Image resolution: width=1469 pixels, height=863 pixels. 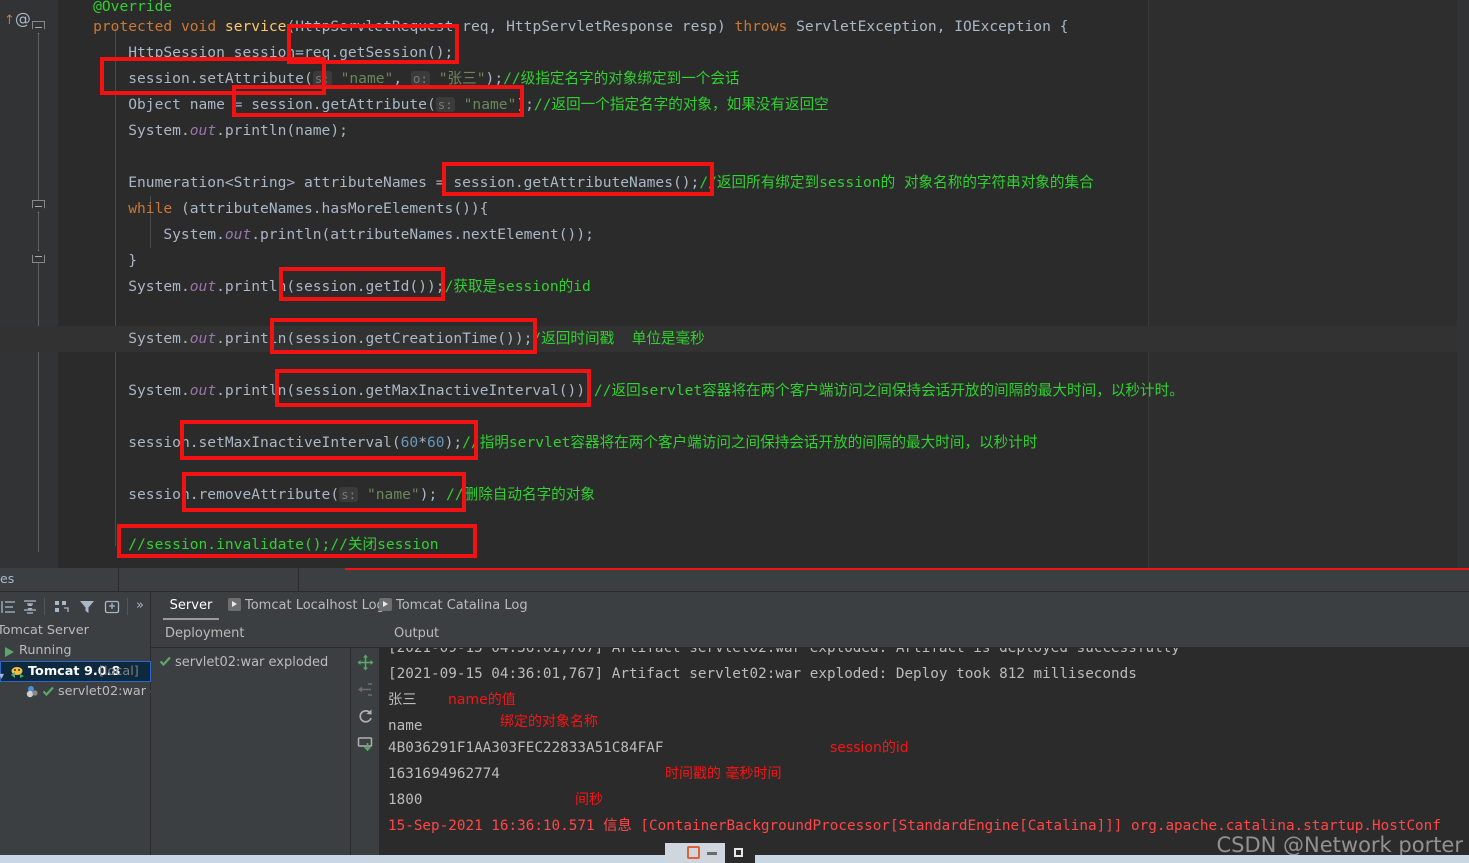 What do you see at coordinates (154, 208) in the screenshot?
I see `code-token: while` at bounding box center [154, 208].